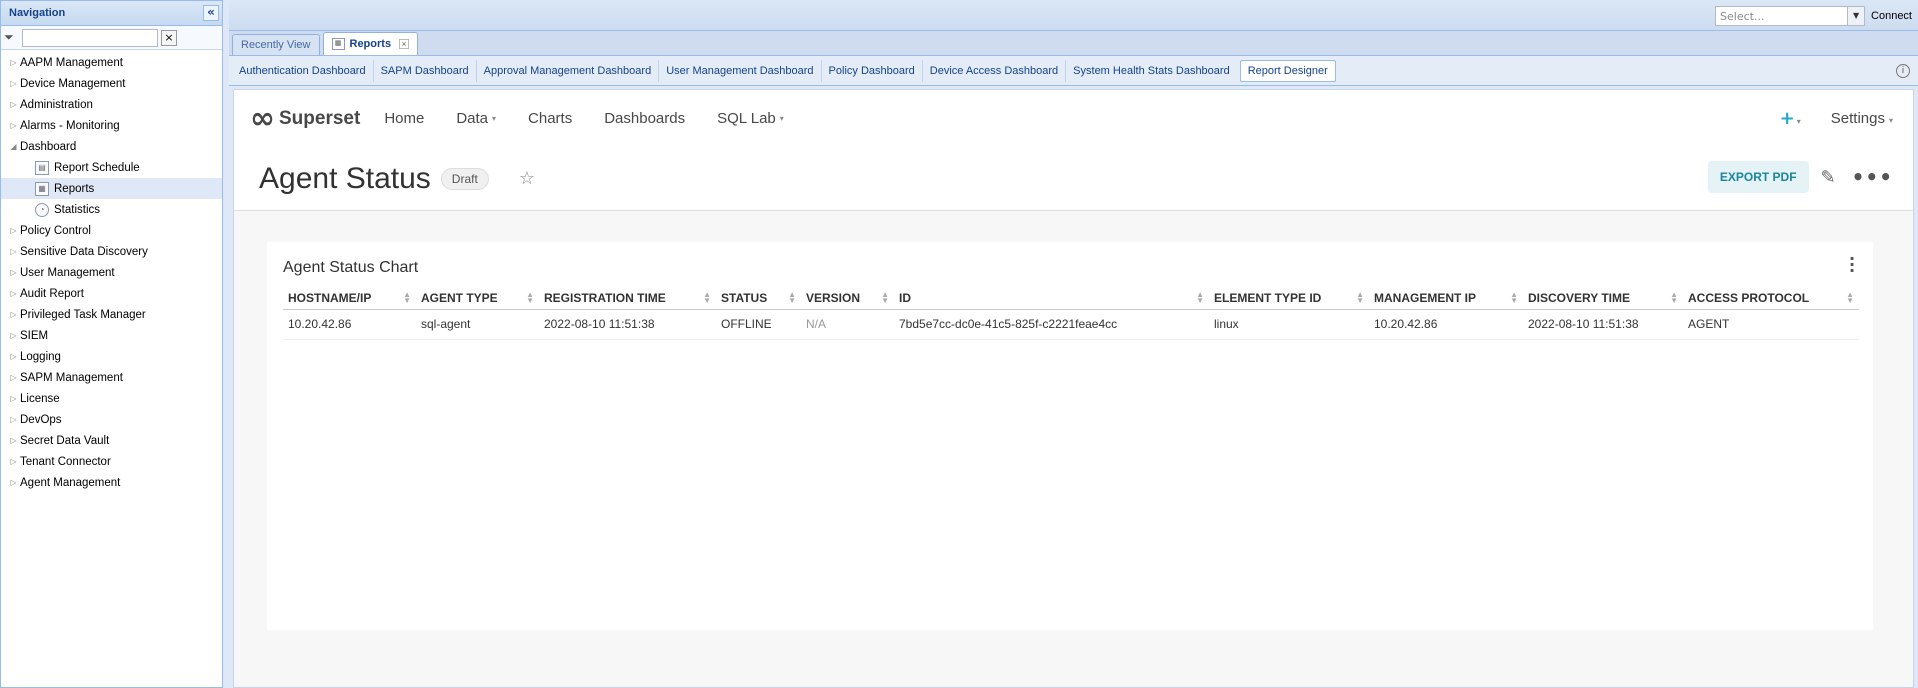  I want to click on collapse-panel-icon: «, so click(211, 13).